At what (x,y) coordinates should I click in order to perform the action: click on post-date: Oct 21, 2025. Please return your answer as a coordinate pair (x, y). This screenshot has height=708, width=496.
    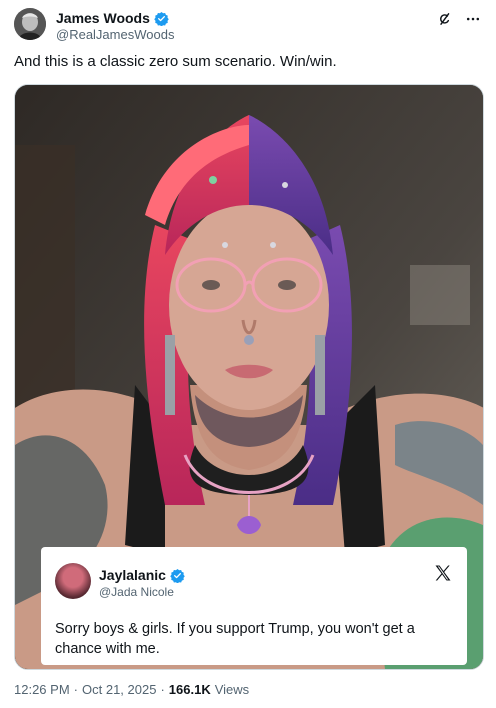
    Looking at the image, I should click on (119, 689).